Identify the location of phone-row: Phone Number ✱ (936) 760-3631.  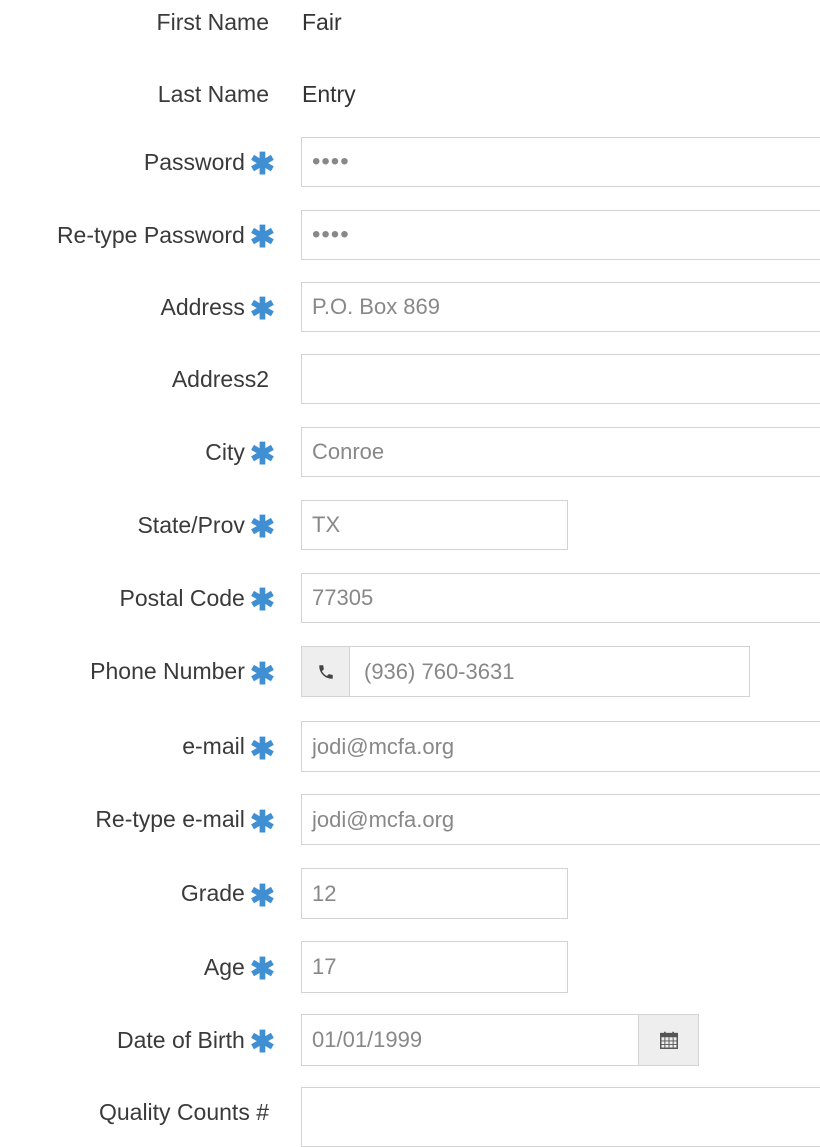
(410, 671).